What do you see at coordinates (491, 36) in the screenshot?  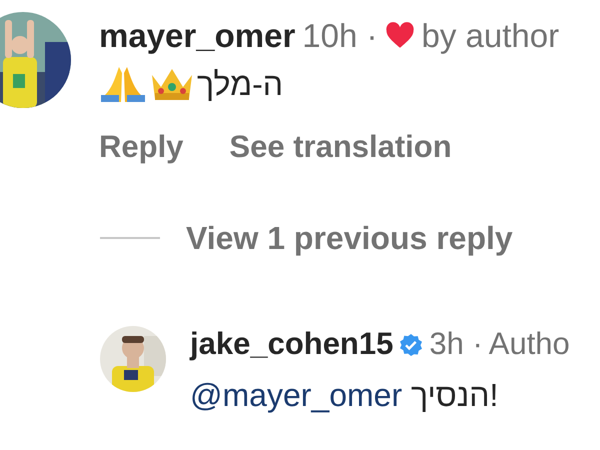 I see `liked-label: by author` at bounding box center [491, 36].